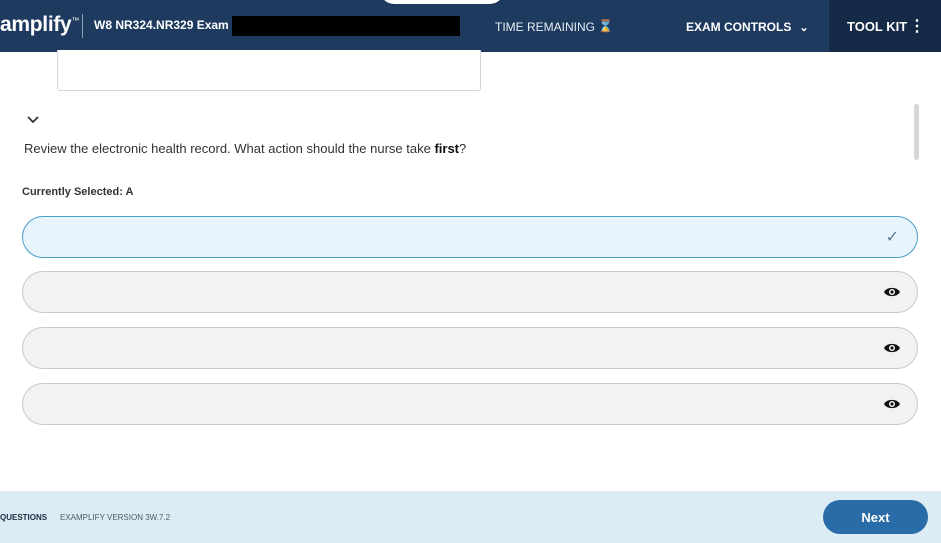 The width and height of the screenshot is (941, 543). I want to click on tool-kit-label: TOOL KIT, so click(877, 26).